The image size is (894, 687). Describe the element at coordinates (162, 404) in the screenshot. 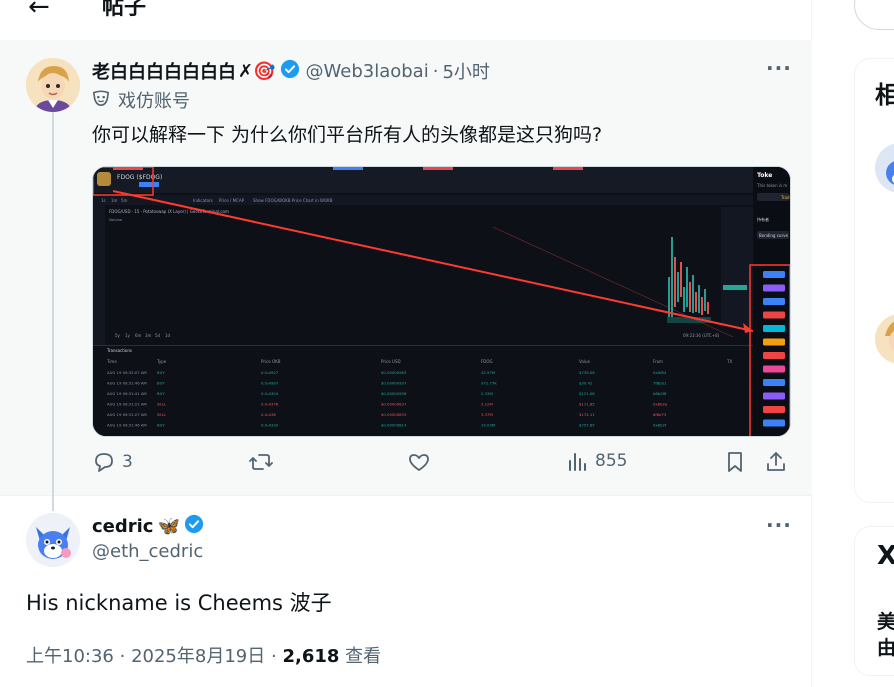

I see `tx-cell: SELL` at that location.